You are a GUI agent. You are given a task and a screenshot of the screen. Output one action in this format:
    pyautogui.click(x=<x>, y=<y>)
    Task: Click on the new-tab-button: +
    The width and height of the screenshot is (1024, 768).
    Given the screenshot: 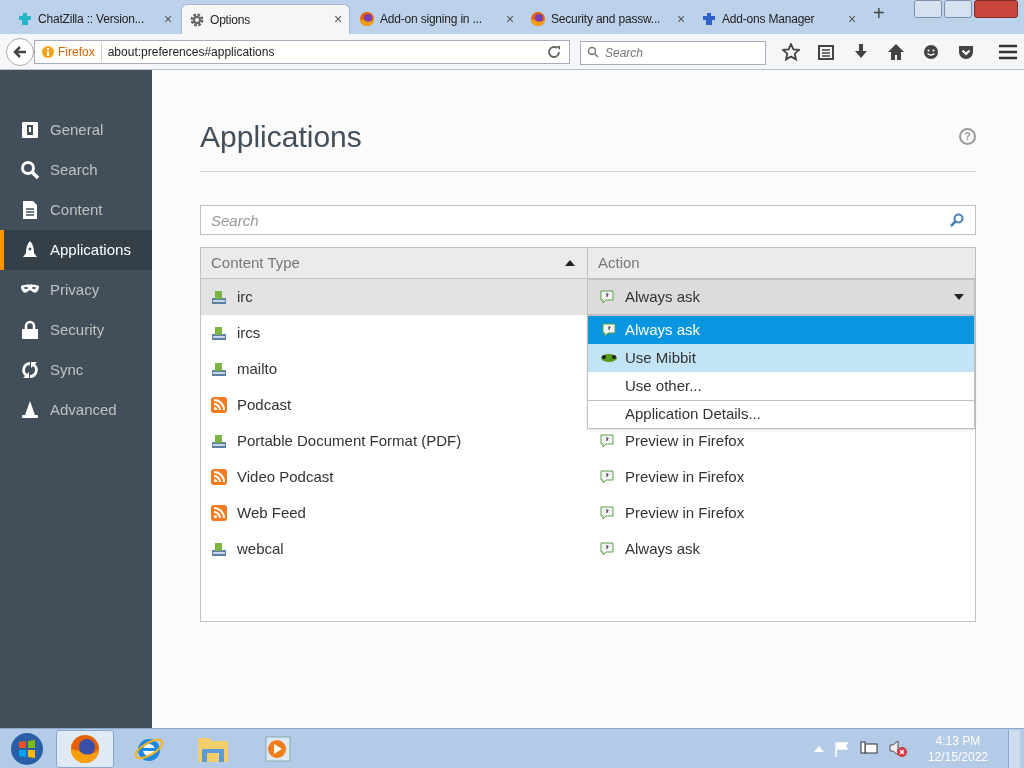 What is the action you would take?
    pyautogui.click(x=879, y=14)
    